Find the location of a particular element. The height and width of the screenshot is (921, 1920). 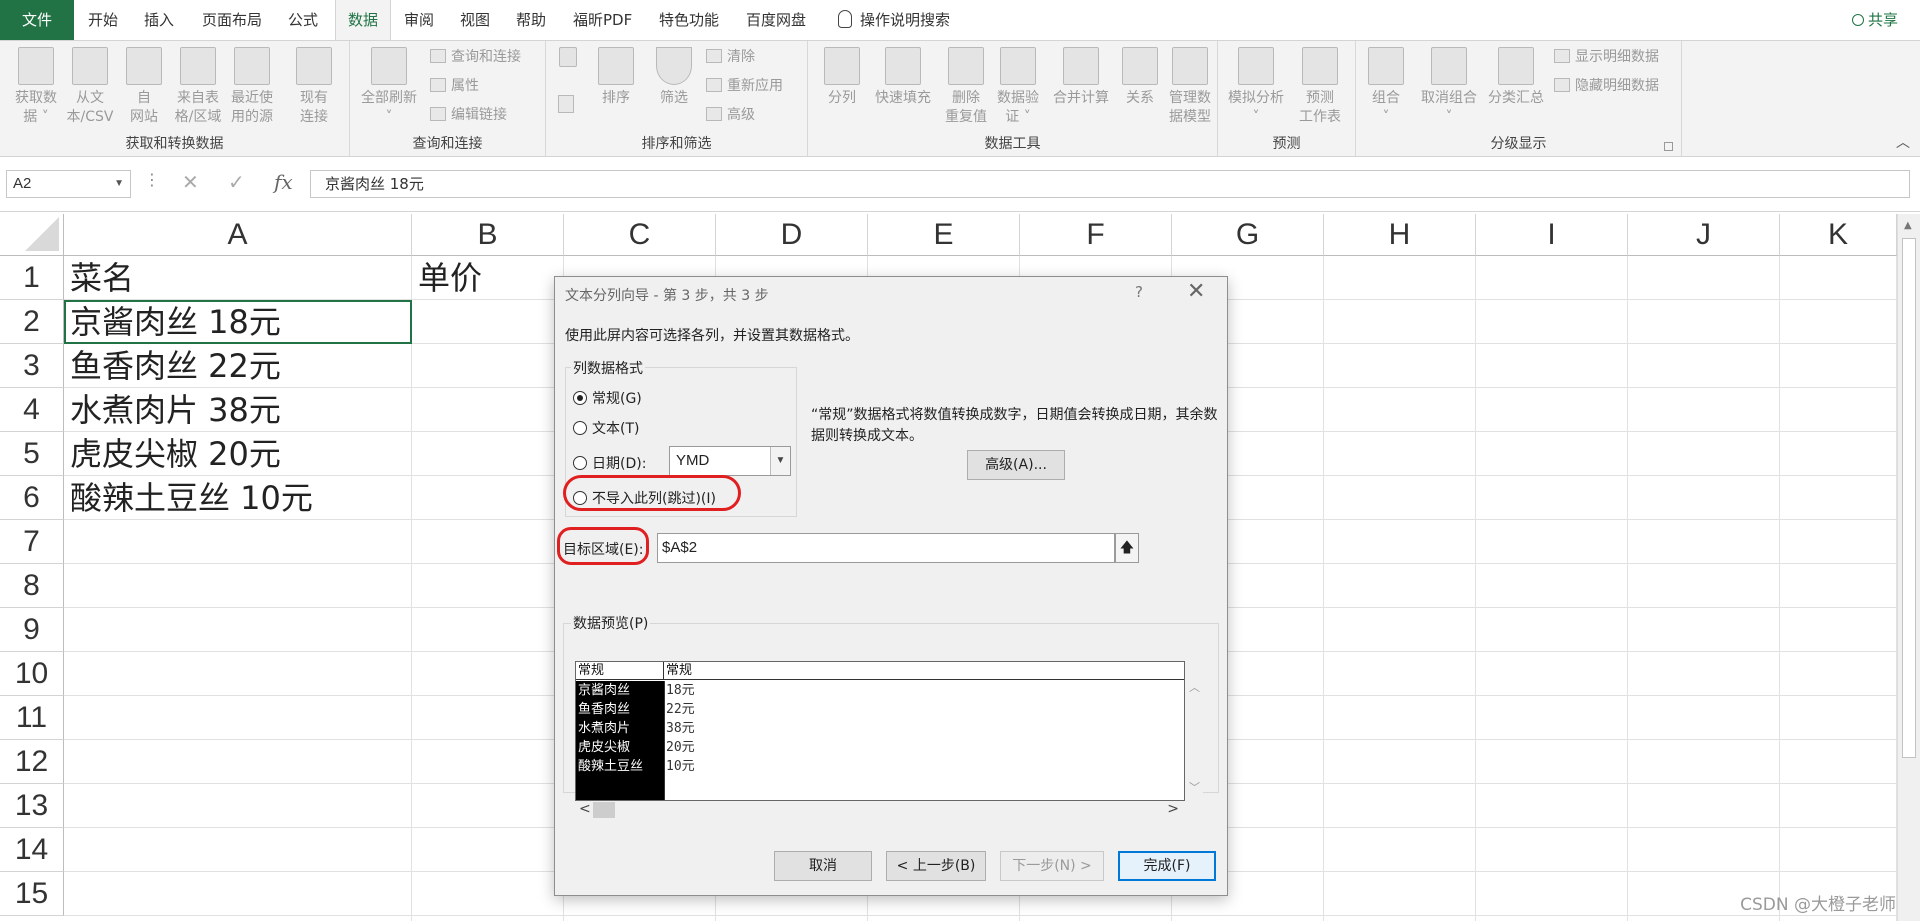

tab-page-layout: 页面布局 is located at coordinates (232, 20).